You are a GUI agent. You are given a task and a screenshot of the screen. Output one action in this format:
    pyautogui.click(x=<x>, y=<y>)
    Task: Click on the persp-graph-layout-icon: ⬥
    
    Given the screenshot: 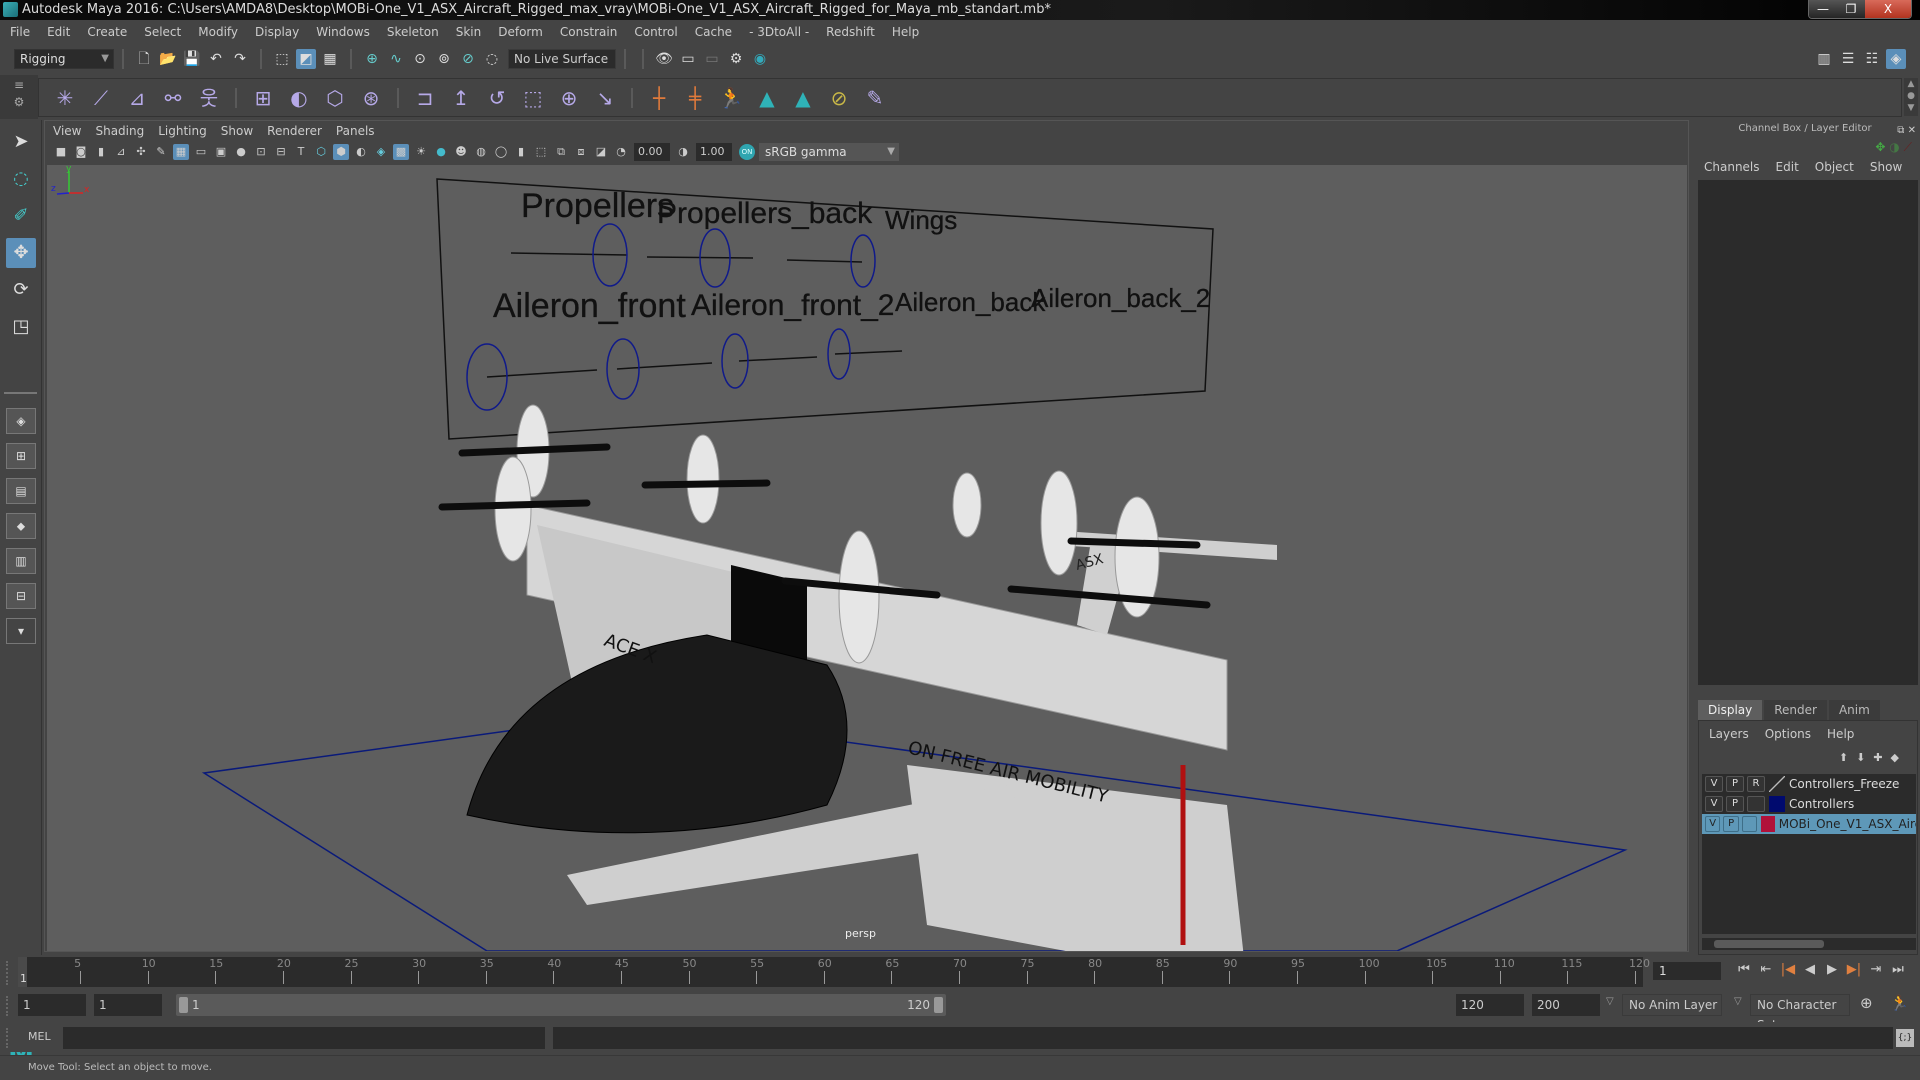 What is the action you would take?
    pyautogui.click(x=21, y=526)
    